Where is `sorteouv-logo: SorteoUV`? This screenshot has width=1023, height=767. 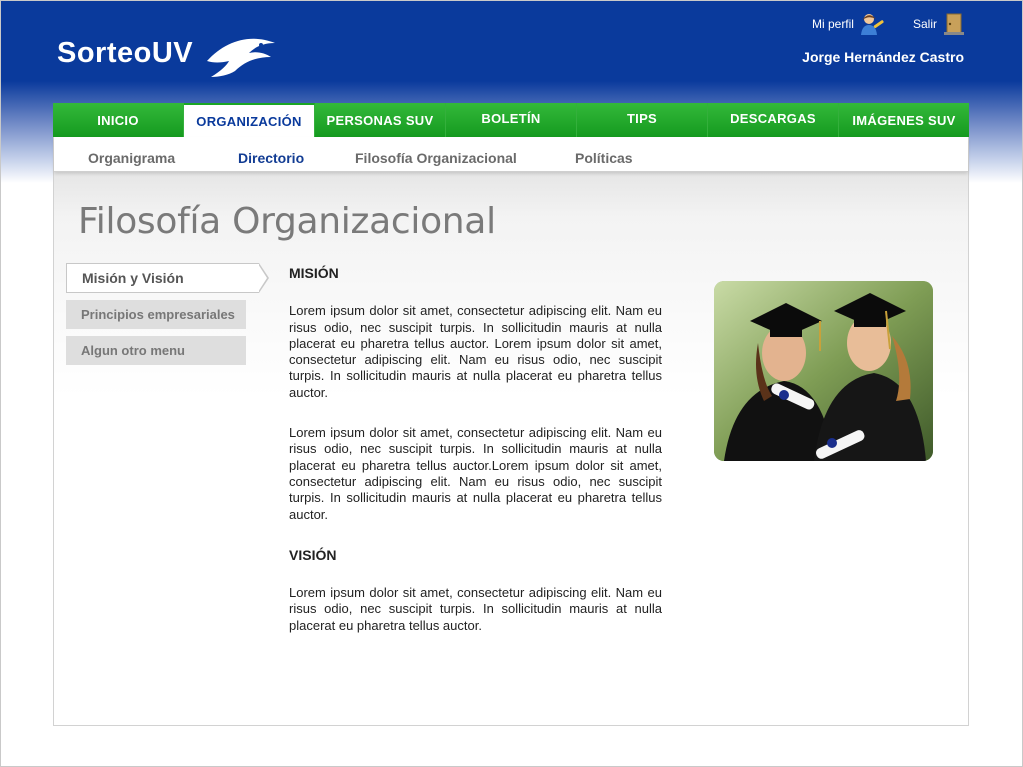 sorteouv-logo: SorteoUV is located at coordinates (167, 56).